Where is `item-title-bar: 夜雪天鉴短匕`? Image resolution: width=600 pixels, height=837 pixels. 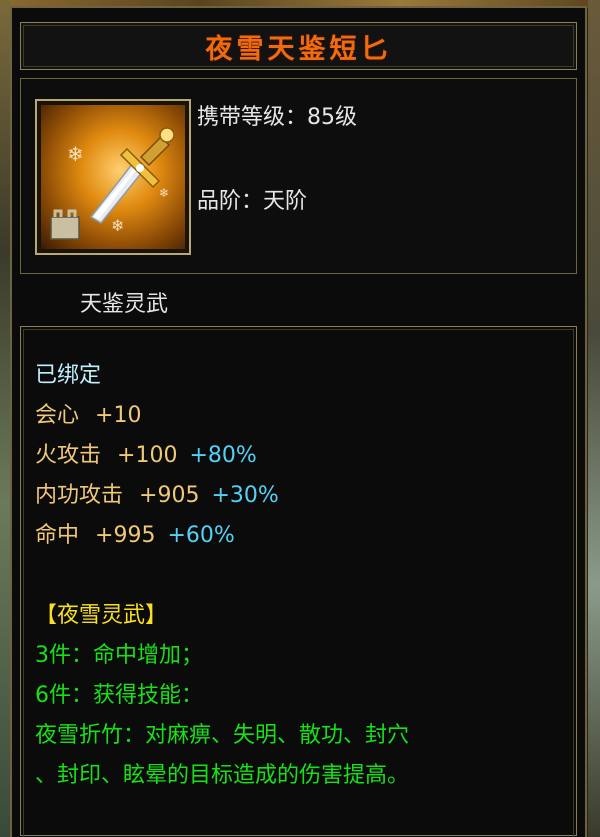
item-title-bar: 夜雪天鉴短匕 is located at coordinates (298, 46).